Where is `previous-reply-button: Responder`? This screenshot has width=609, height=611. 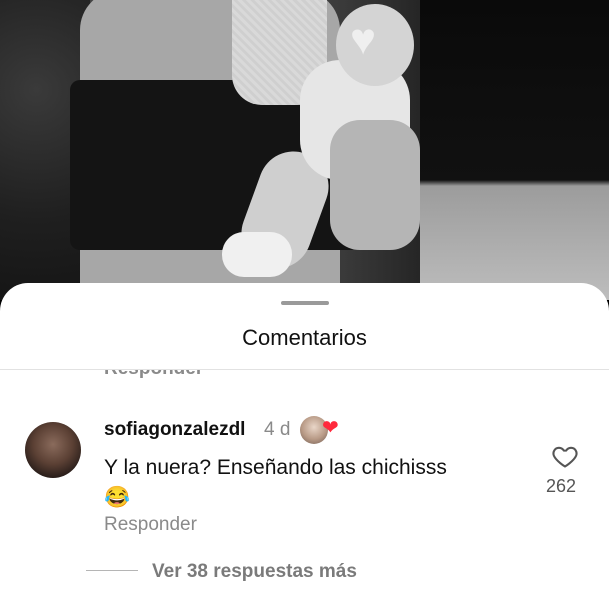
previous-reply-button: Responder is located at coordinates (153, 375).